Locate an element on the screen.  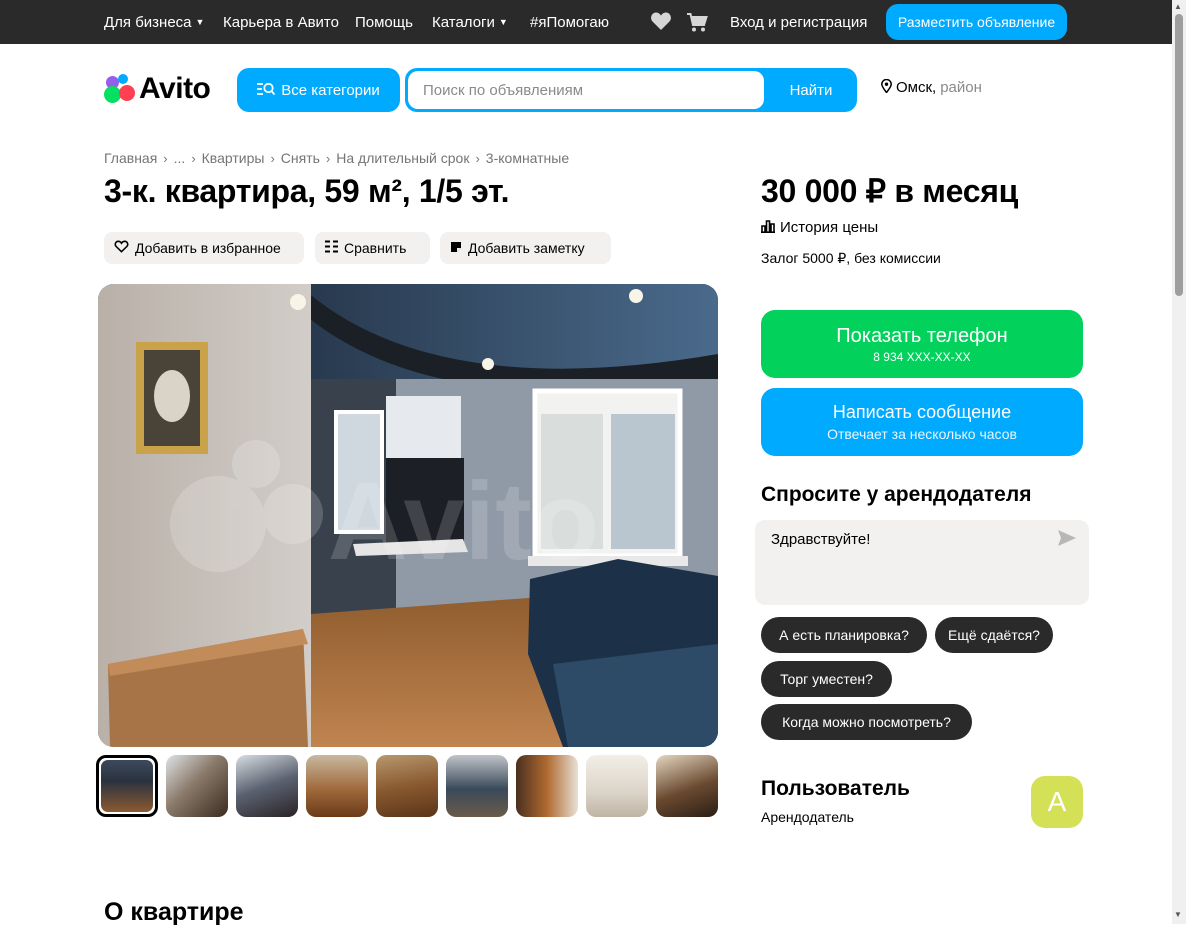
location-district: район is located at coordinates (961, 87).